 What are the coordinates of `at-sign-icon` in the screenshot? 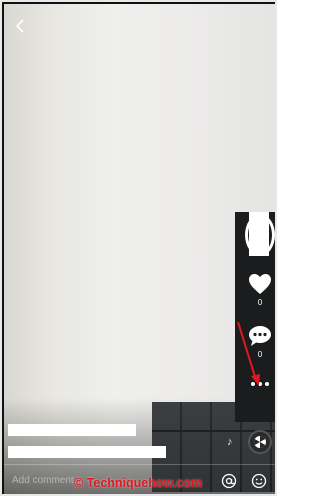 It's located at (229, 480).